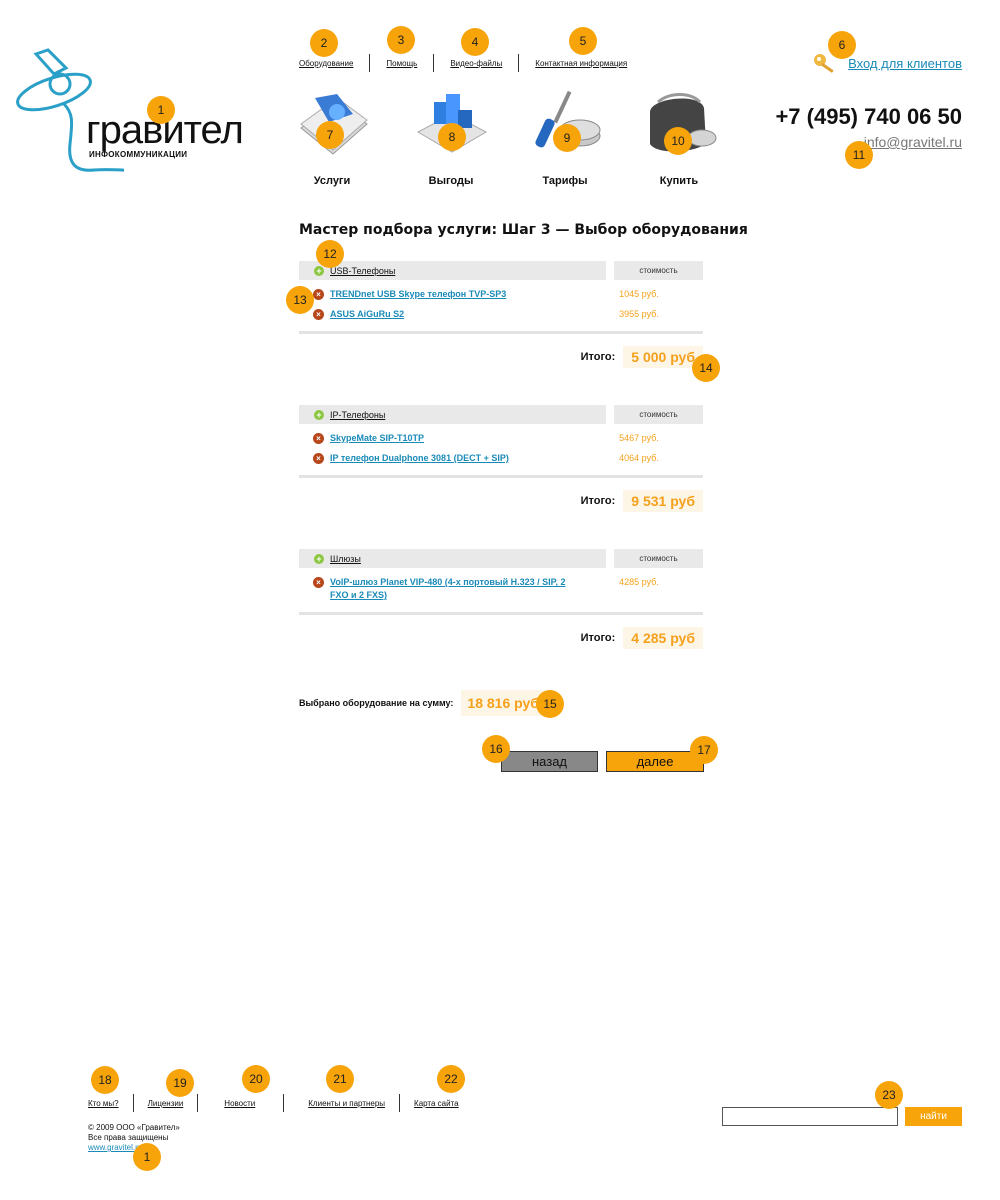 The image size is (1000, 1200). I want to click on item-link: ASUS AiGuRu S2, so click(452, 314).